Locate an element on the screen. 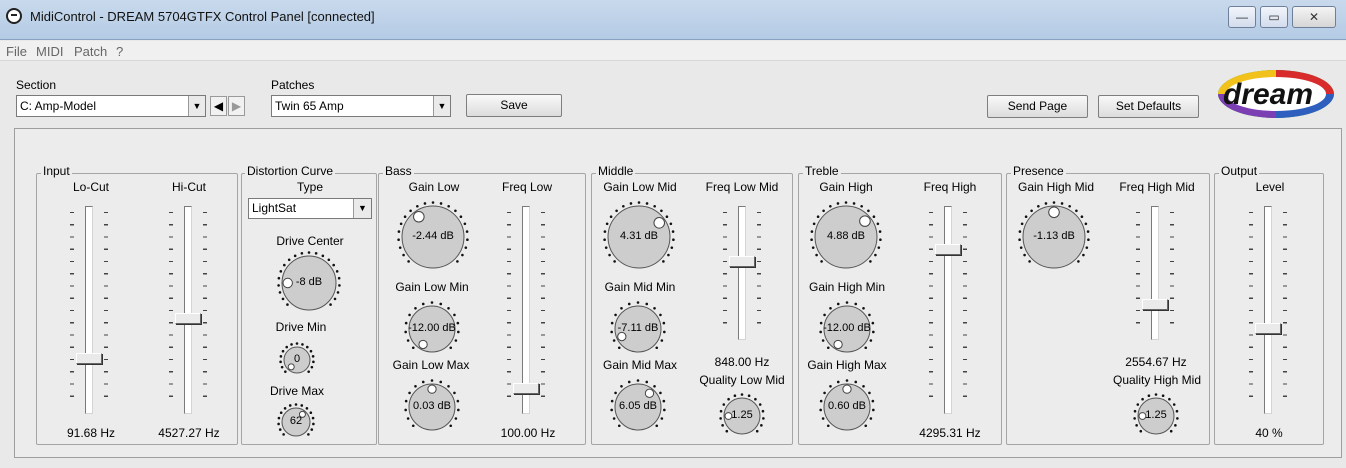 The height and width of the screenshot is (468, 1346). freq-high-mid-label: Freq High Mid is located at coordinates (1157, 187).